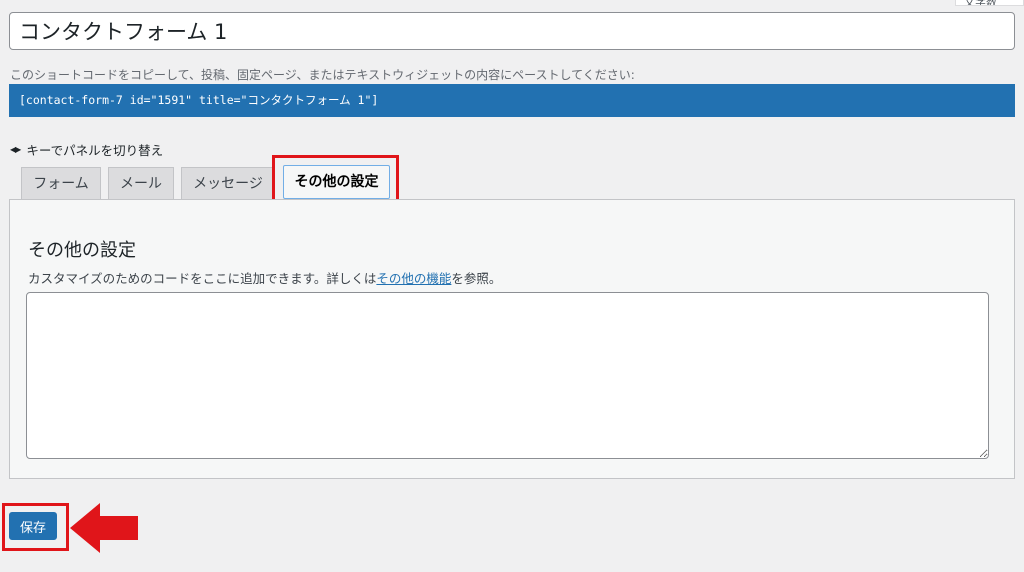  I want to click on panel-title: その他の設定, so click(82, 250).